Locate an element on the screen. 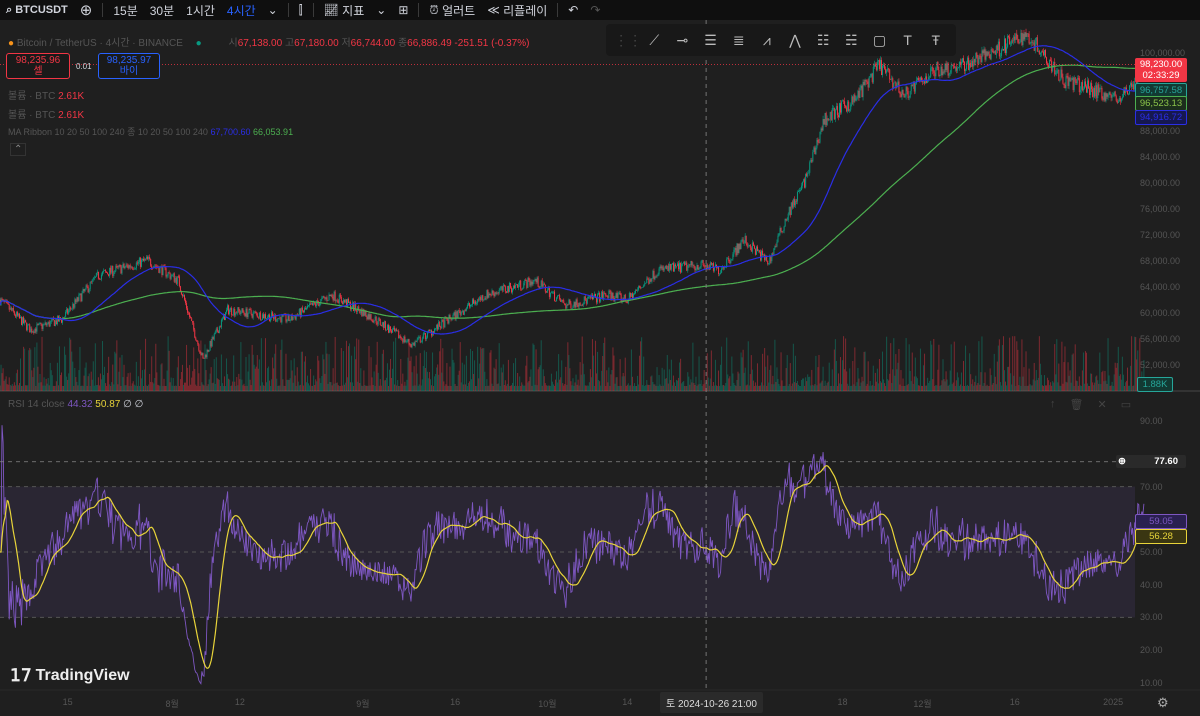  replay-button: ≪ 리플레이 is located at coordinates (517, 10).